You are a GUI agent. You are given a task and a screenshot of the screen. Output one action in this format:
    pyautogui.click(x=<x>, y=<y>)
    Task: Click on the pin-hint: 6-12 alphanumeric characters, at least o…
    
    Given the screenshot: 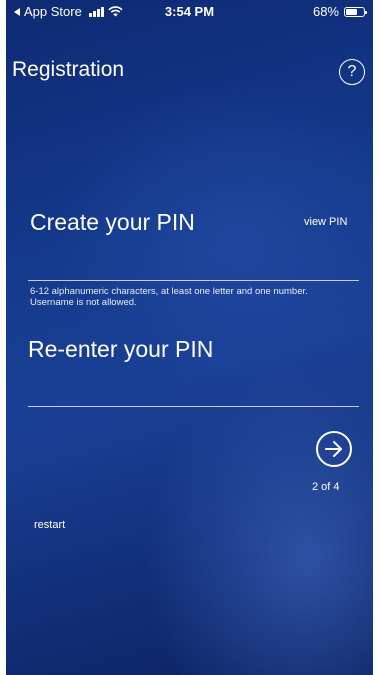 What is the action you would take?
    pyautogui.click(x=169, y=297)
    